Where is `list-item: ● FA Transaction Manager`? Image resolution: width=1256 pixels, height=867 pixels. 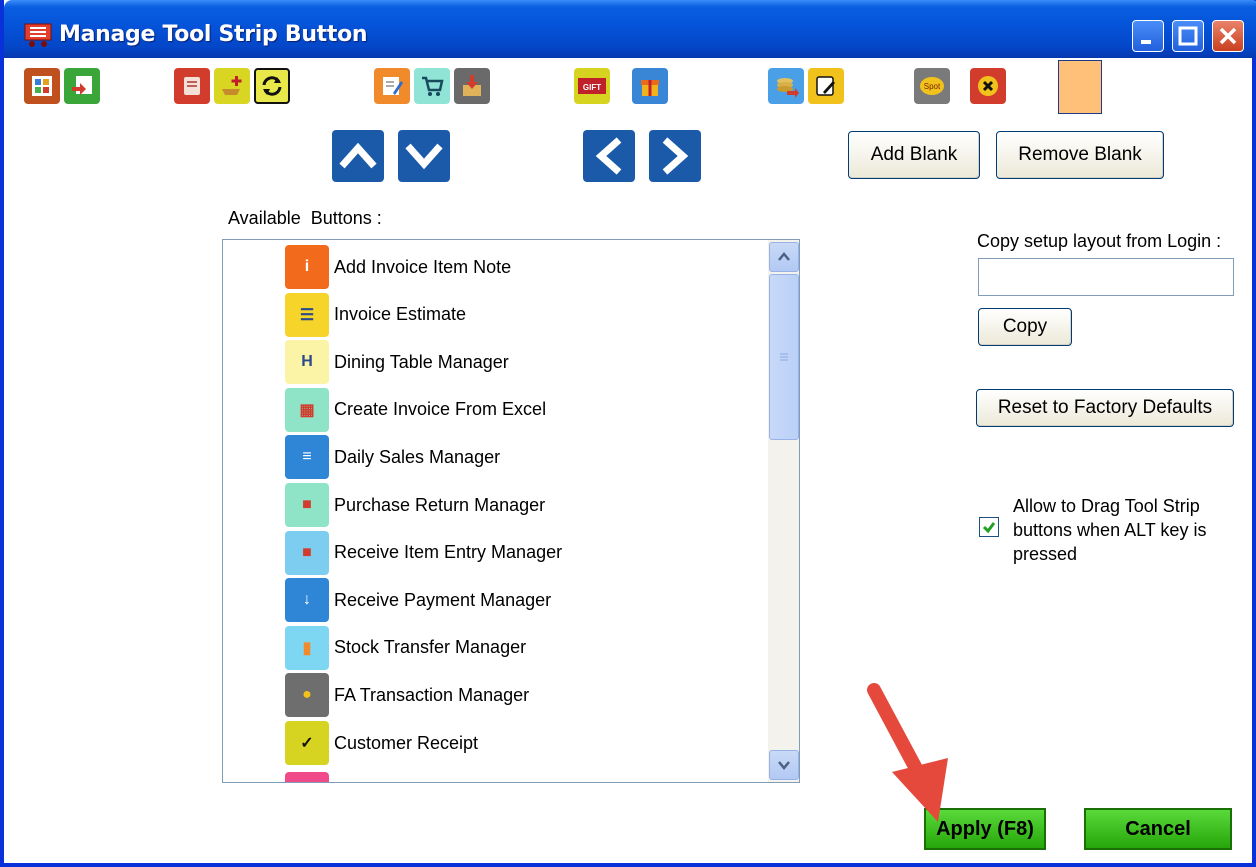
list-item: ● FA Transaction Manager is located at coordinates (525, 695).